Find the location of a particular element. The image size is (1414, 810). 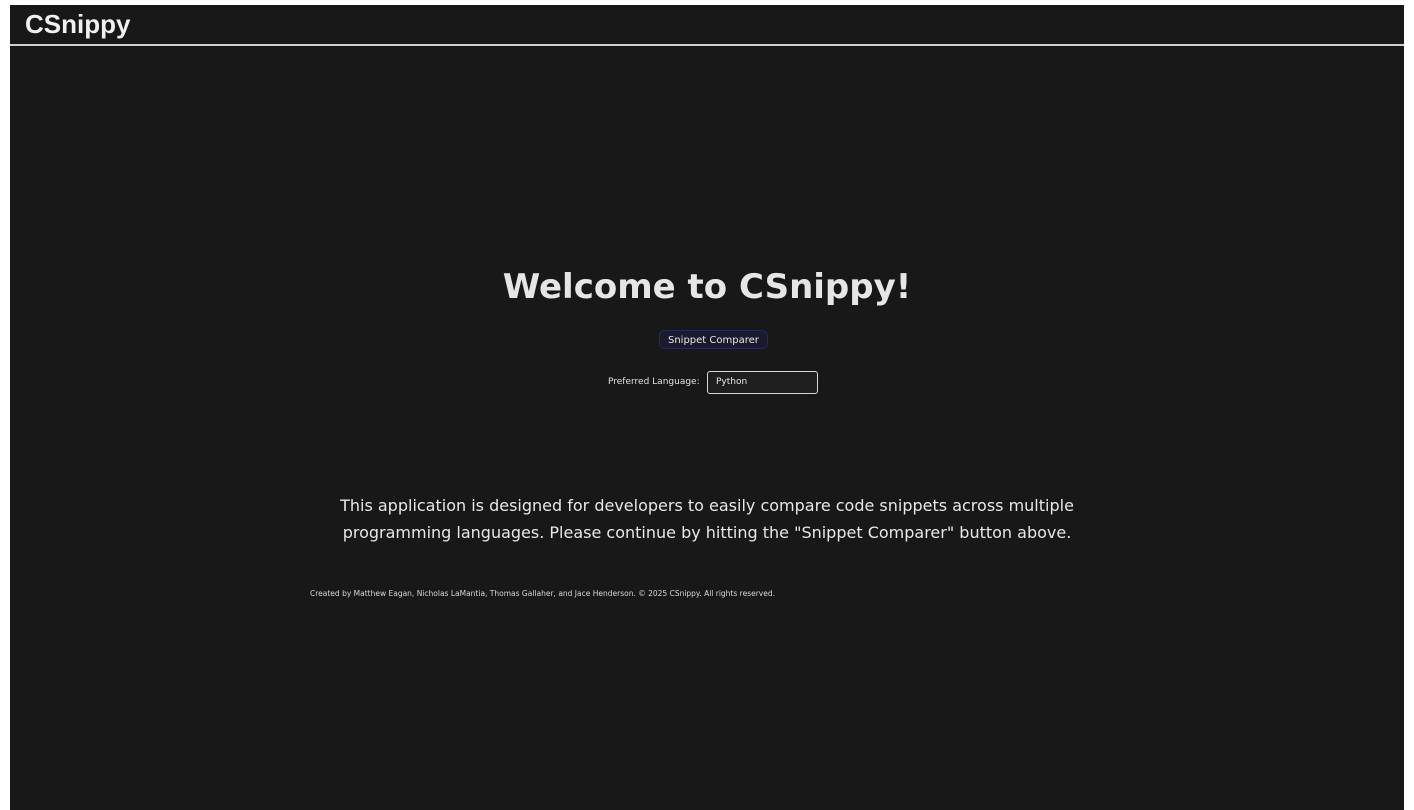

snippet-comparer-button: Snippet Comparer is located at coordinates (713, 339).